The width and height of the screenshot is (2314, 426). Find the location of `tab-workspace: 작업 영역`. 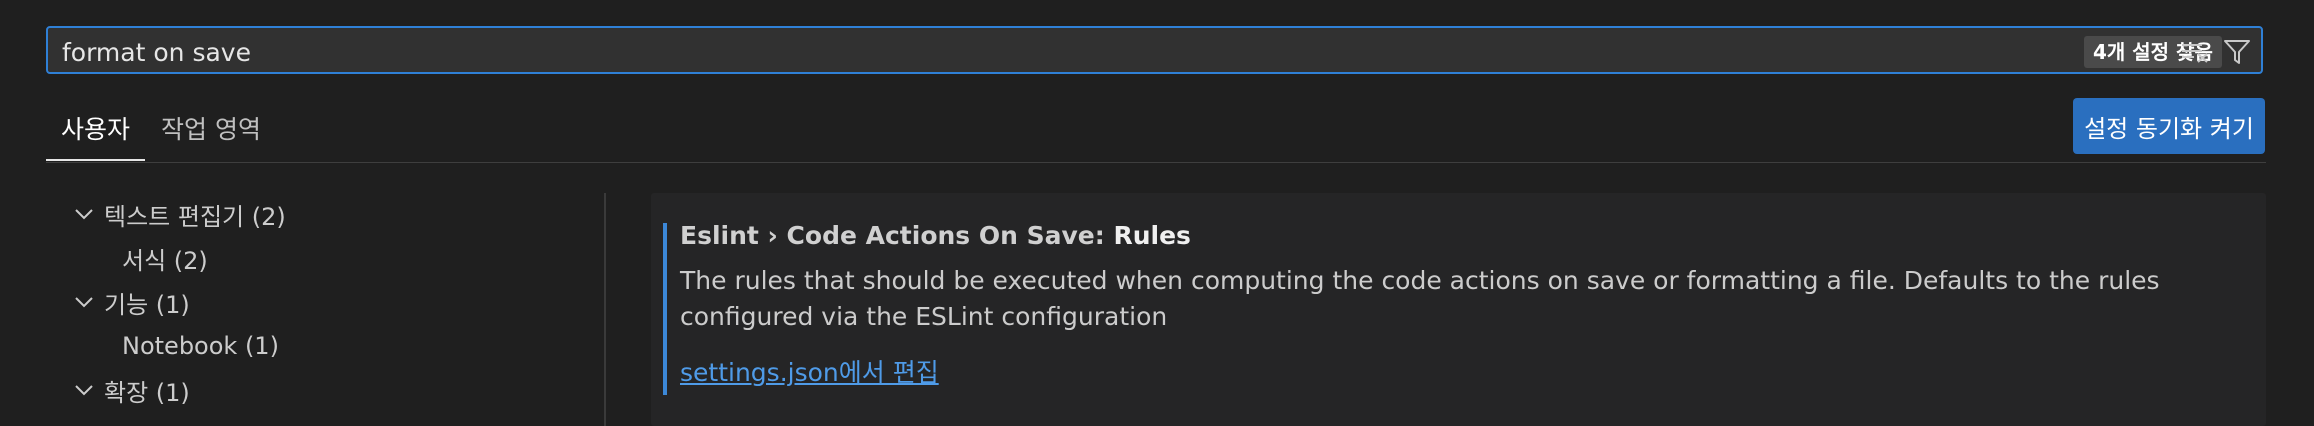

tab-workspace: 작업 영역 is located at coordinates (211, 128).